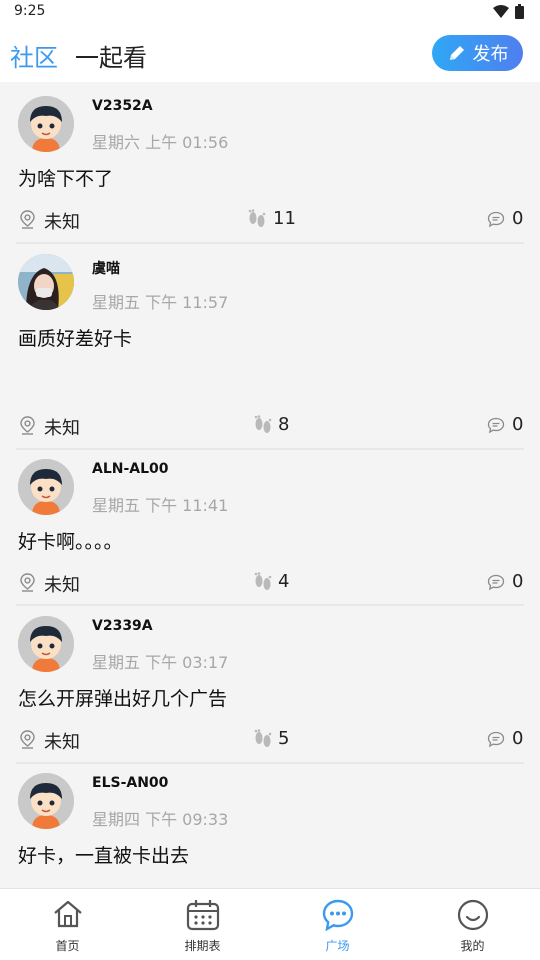 Image resolution: width=540 pixels, height=960 pixels. I want to click on calendar-icon, so click(202, 915).